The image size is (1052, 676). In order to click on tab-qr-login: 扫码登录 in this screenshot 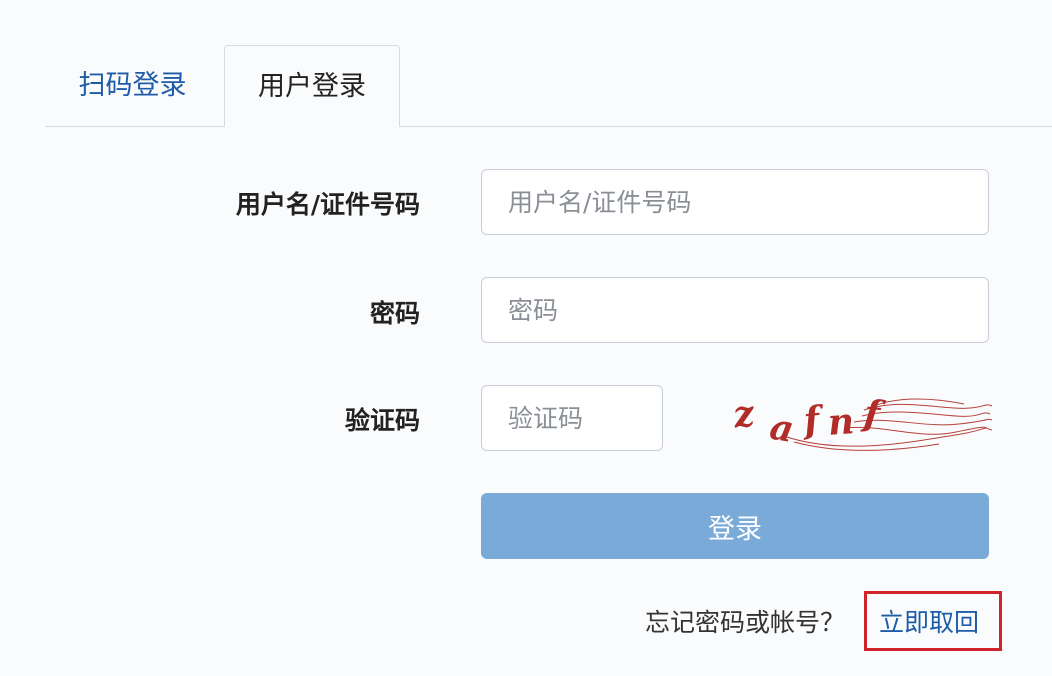, I will do `click(132, 86)`.